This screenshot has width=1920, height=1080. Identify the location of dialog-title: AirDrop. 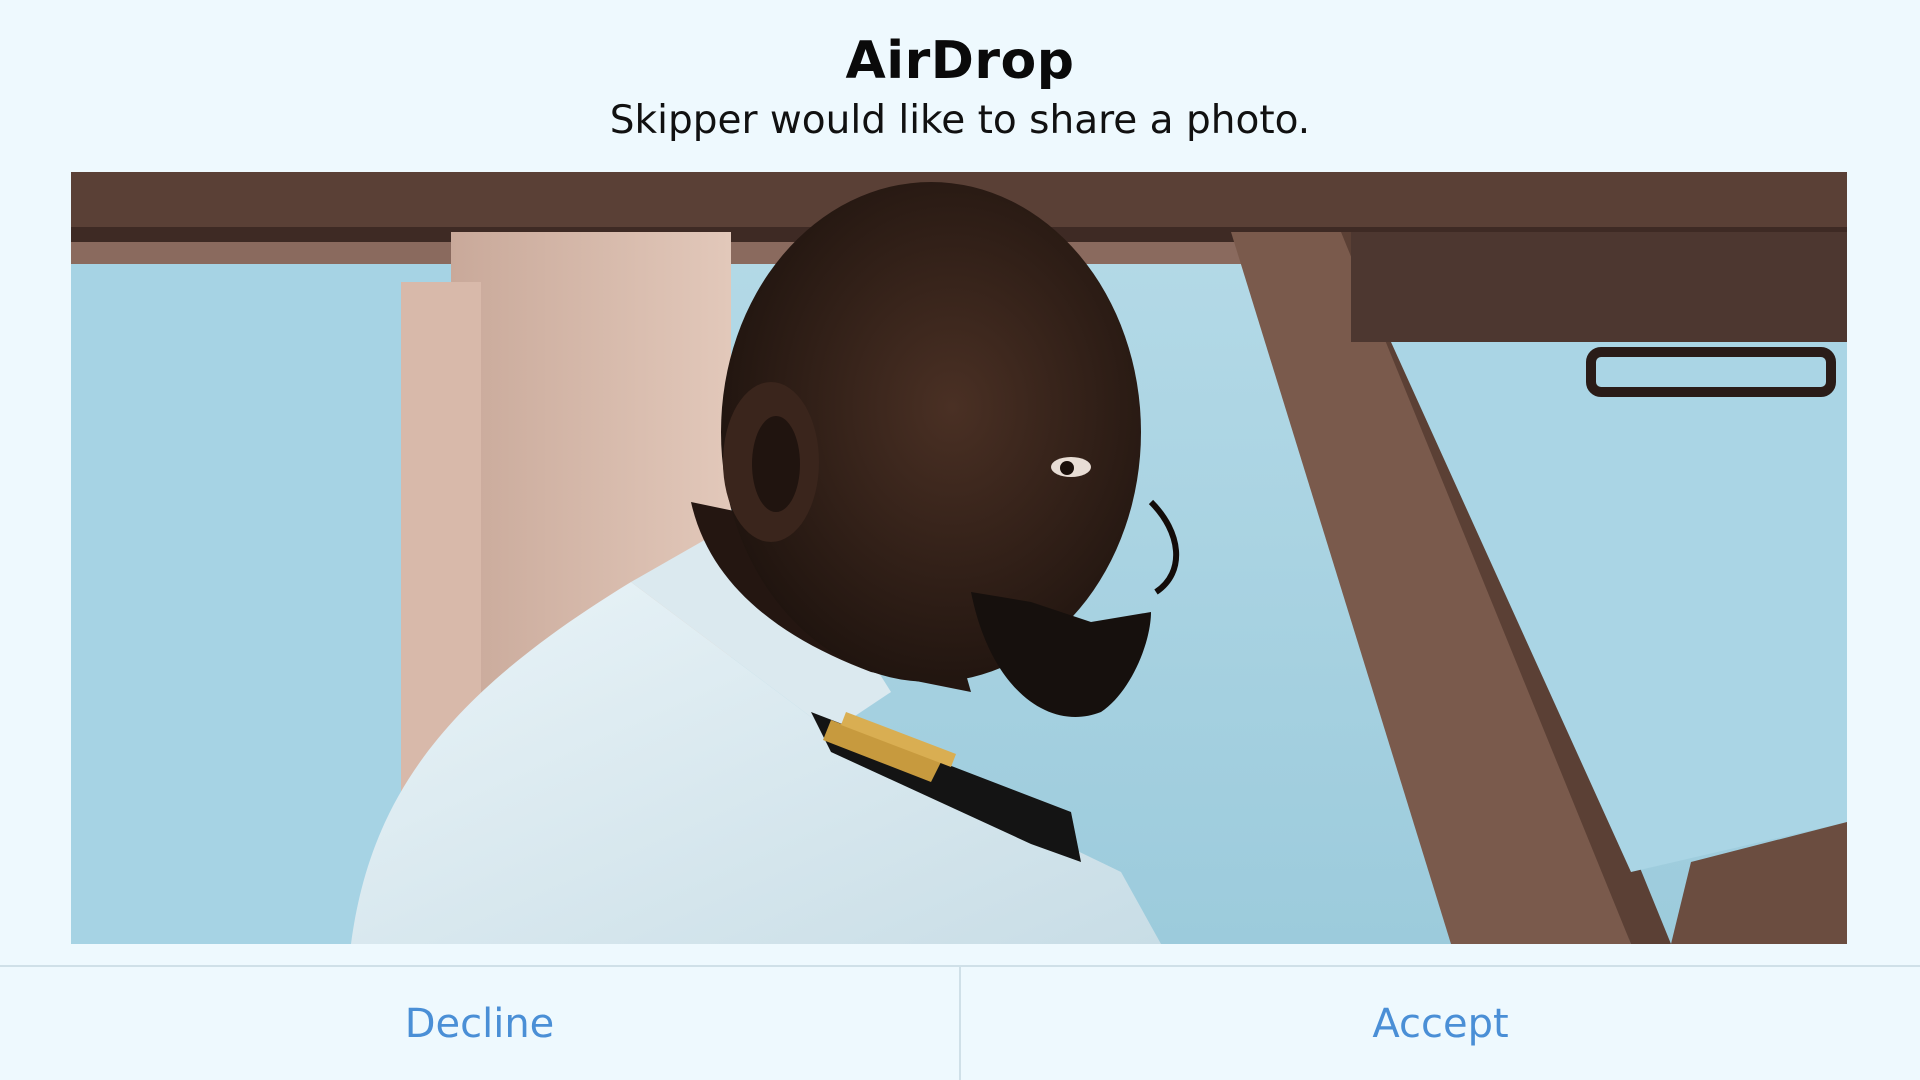
(960, 61).